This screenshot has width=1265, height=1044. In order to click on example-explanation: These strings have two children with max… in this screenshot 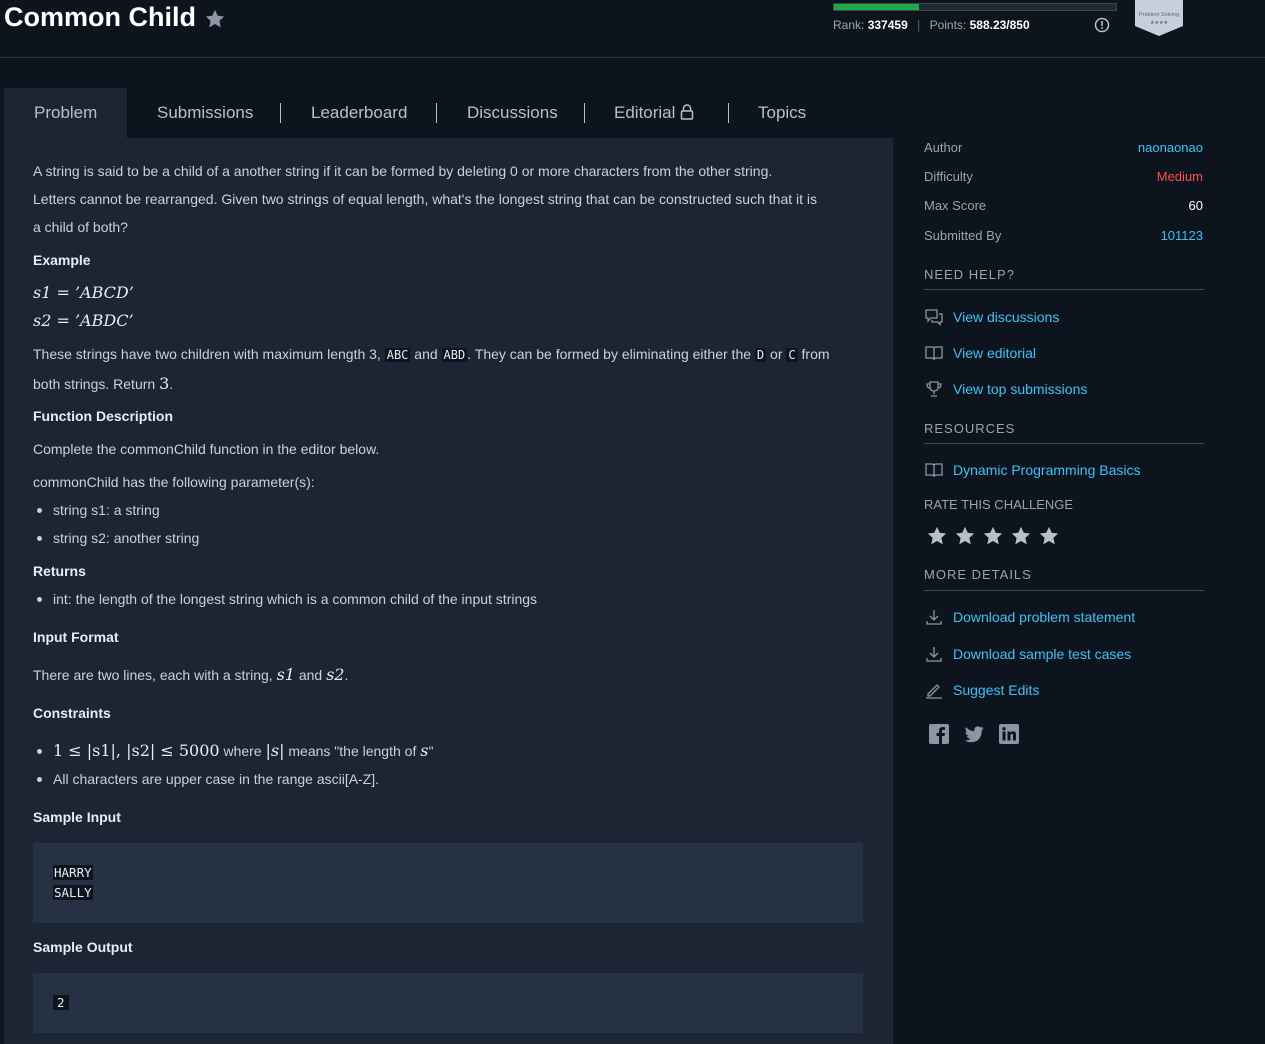, I will do `click(431, 354)`.